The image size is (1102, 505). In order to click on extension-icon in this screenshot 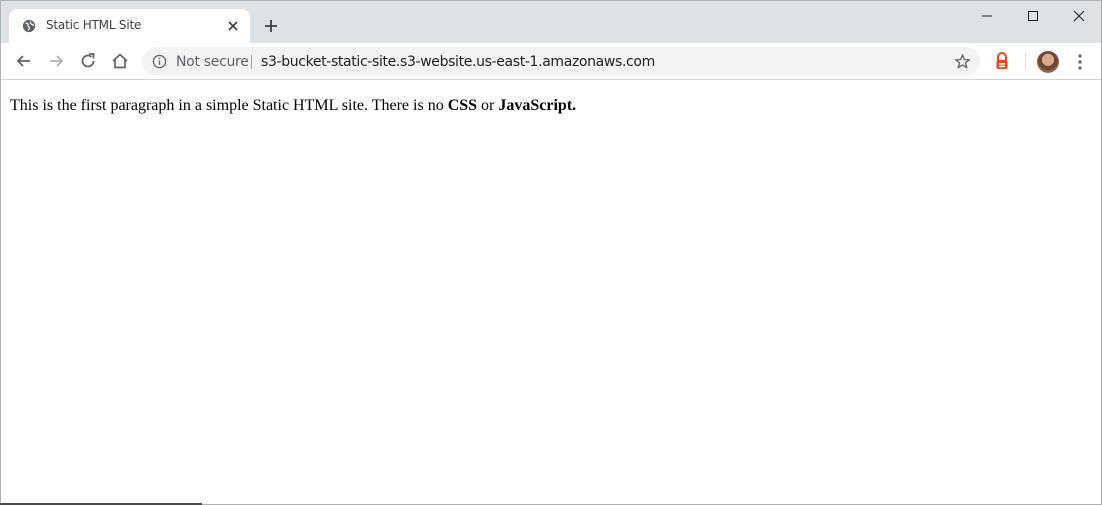, I will do `click(1002, 61)`.